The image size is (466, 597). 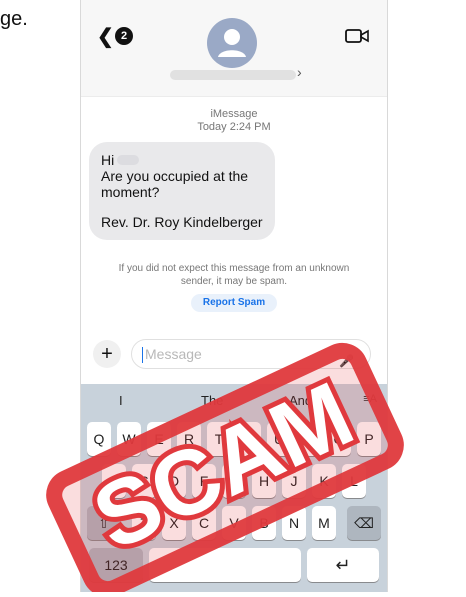 What do you see at coordinates (175, 176) in the screenshot?
I see `message-line: Are you occupied at the` at bounding box center [175, 176].